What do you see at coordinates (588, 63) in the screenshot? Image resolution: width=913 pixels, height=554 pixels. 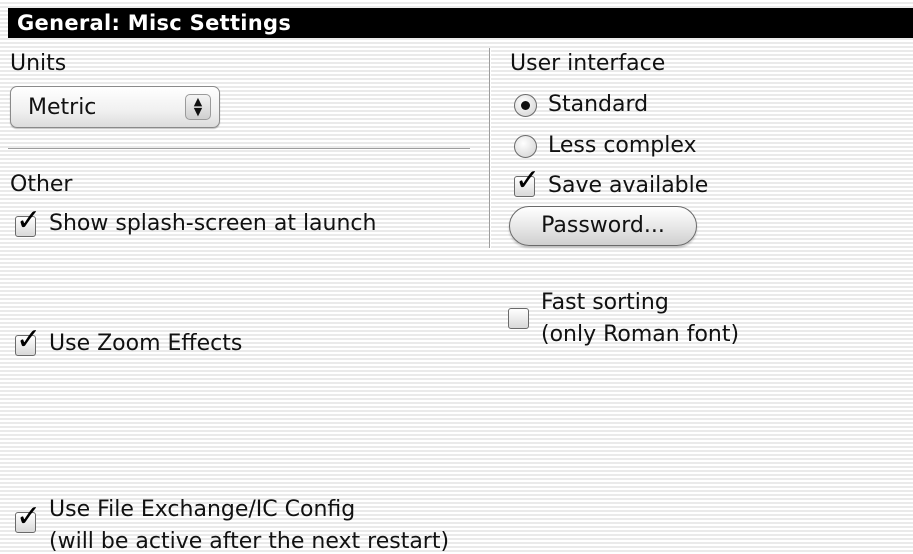 I see `user-interface-label: User interface` at bounding box center [588, 63].